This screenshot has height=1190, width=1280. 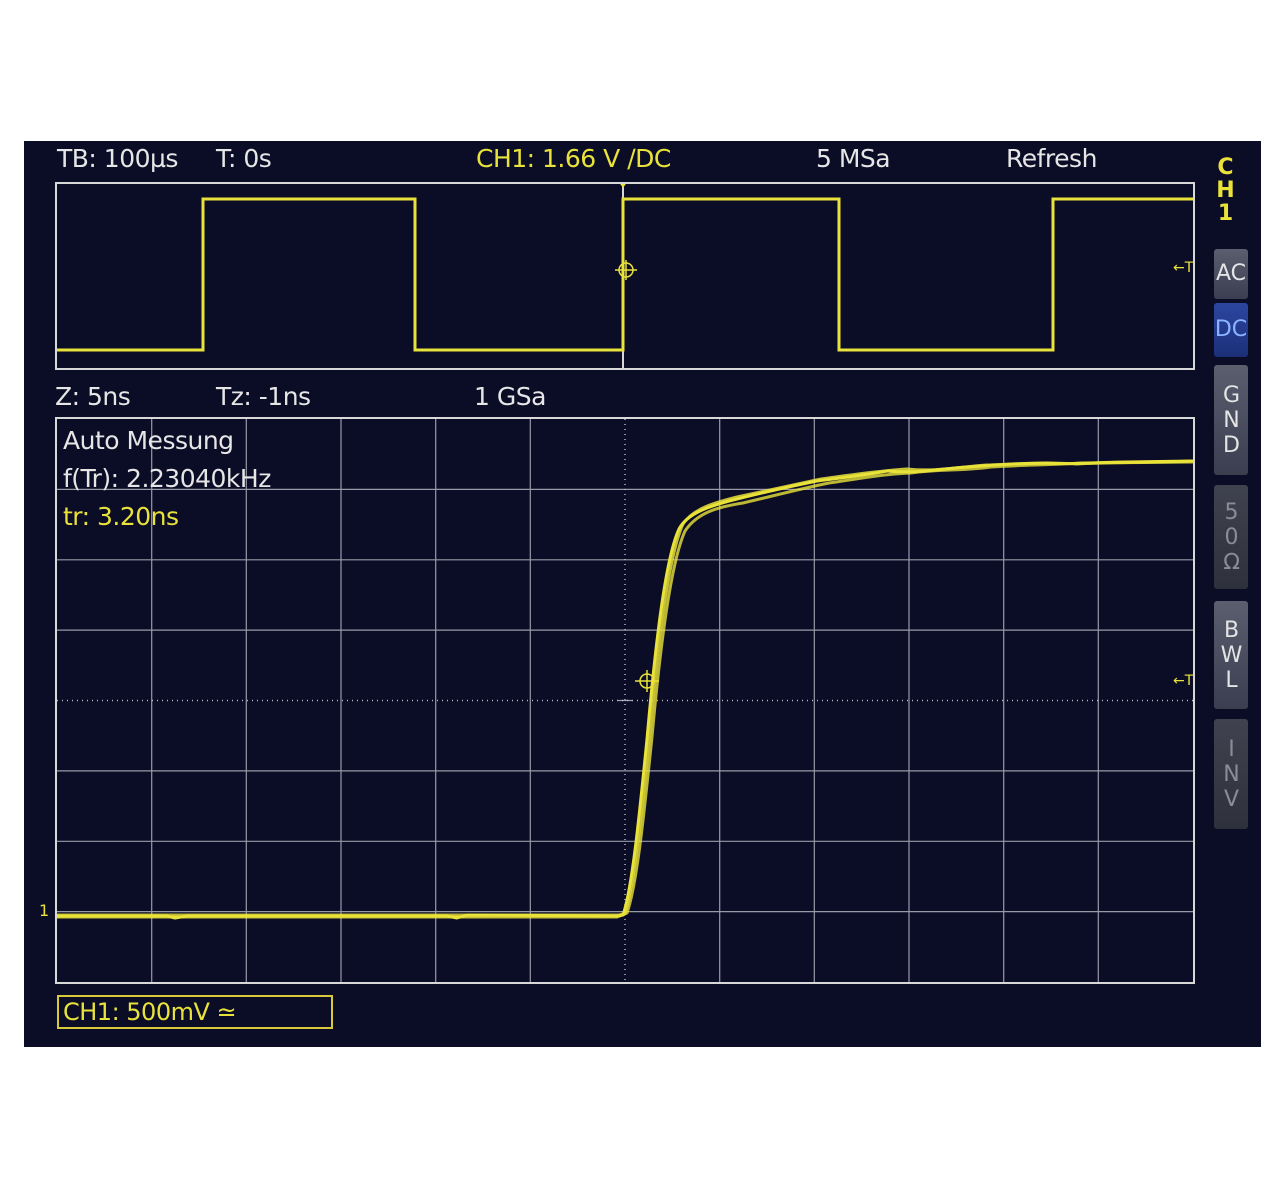 I want to click on channel-ground-marker: 1, so click(x=44, y=910).